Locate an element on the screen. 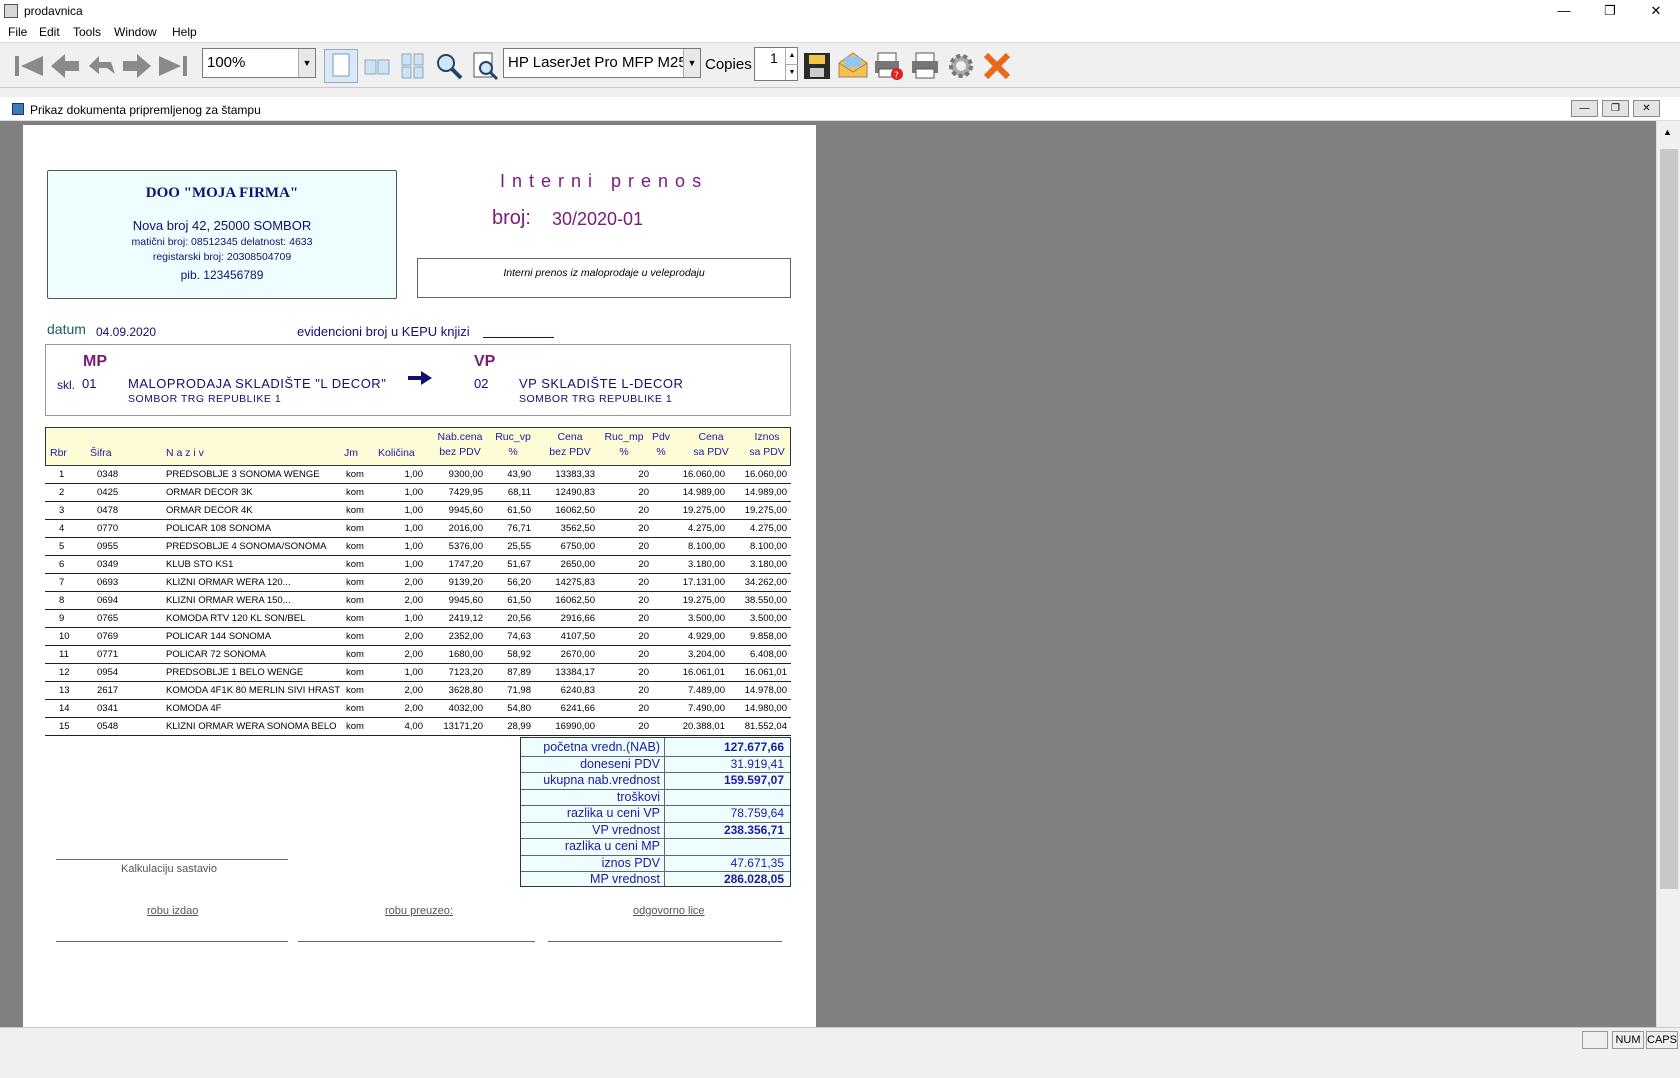  cell-nab-cena: 2419,12 is located at coordinates (465, 618).